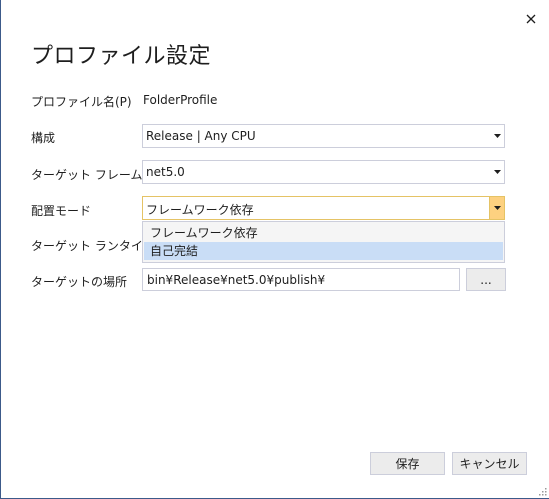  I want to click on resize-grip-icon, so click(542, 491).